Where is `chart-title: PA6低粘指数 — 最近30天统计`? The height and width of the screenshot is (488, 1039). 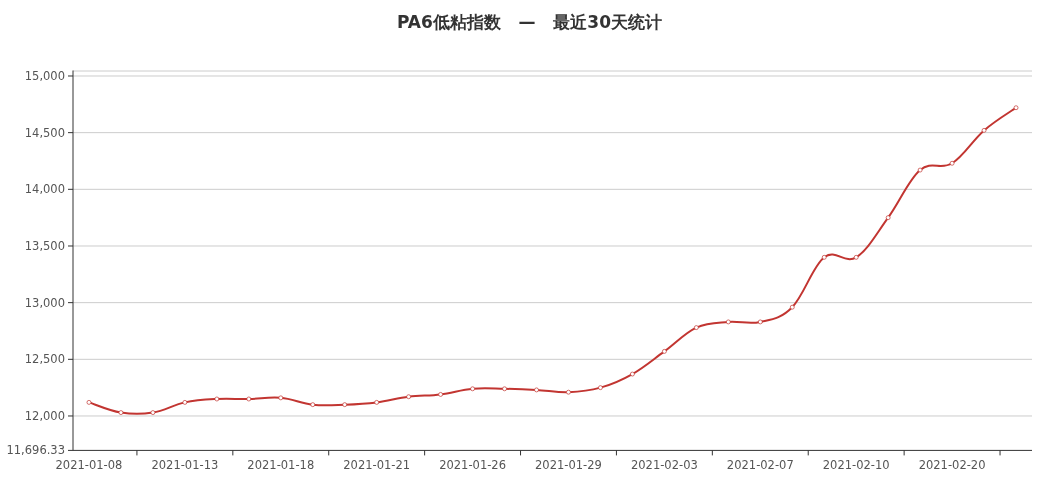 chart-title: PA6低粘指数 — 最近30天统计 is located at coordinates (529, 22).